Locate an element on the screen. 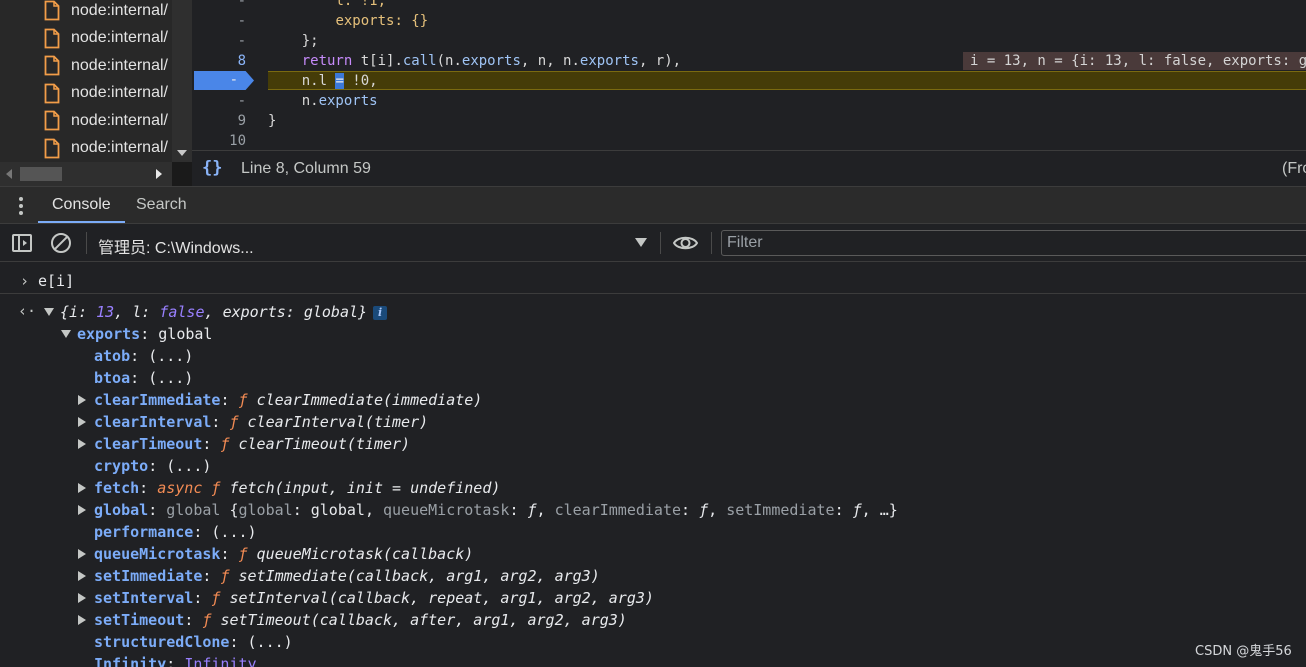 The height and width of the screenshot is (667, 1306). property-value: clearTimeout(timer) is located at coordinates (324, 444).